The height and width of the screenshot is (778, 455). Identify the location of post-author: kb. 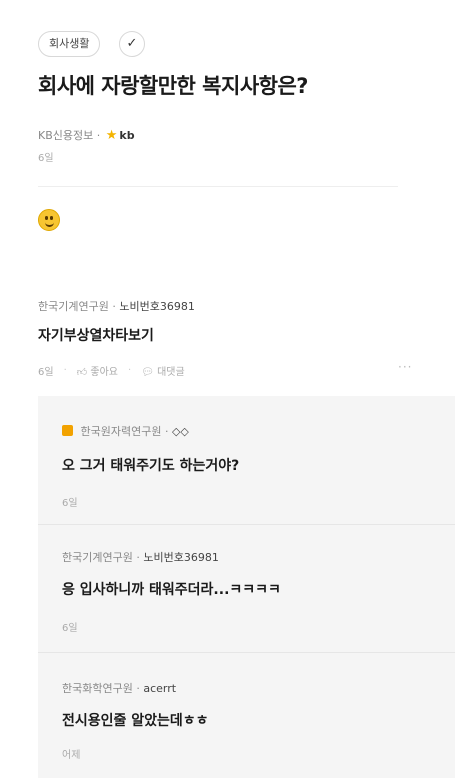
(126, 135).